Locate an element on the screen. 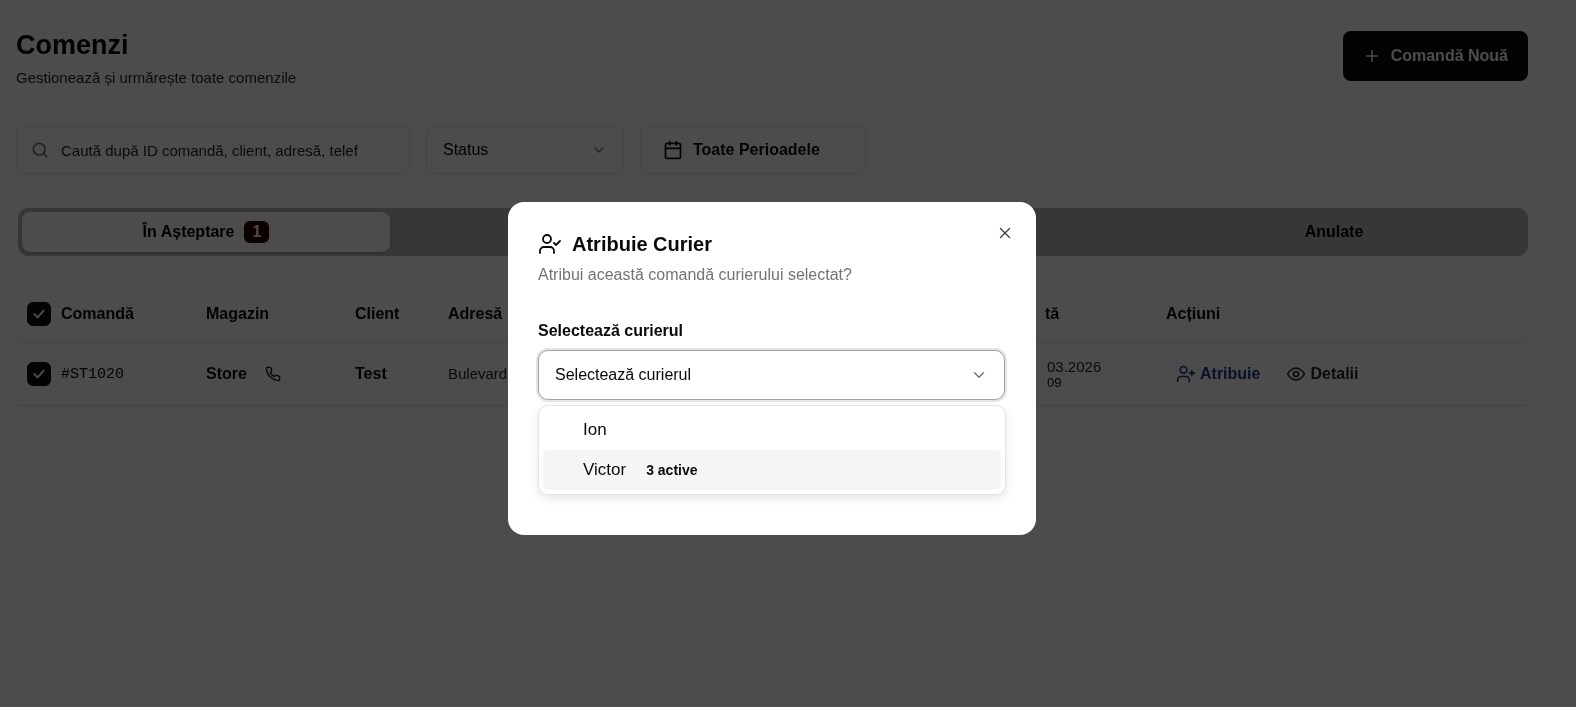 This screenshot has height=707, width=1576. address-text: Bulevard is located at coordinates (478, 373).